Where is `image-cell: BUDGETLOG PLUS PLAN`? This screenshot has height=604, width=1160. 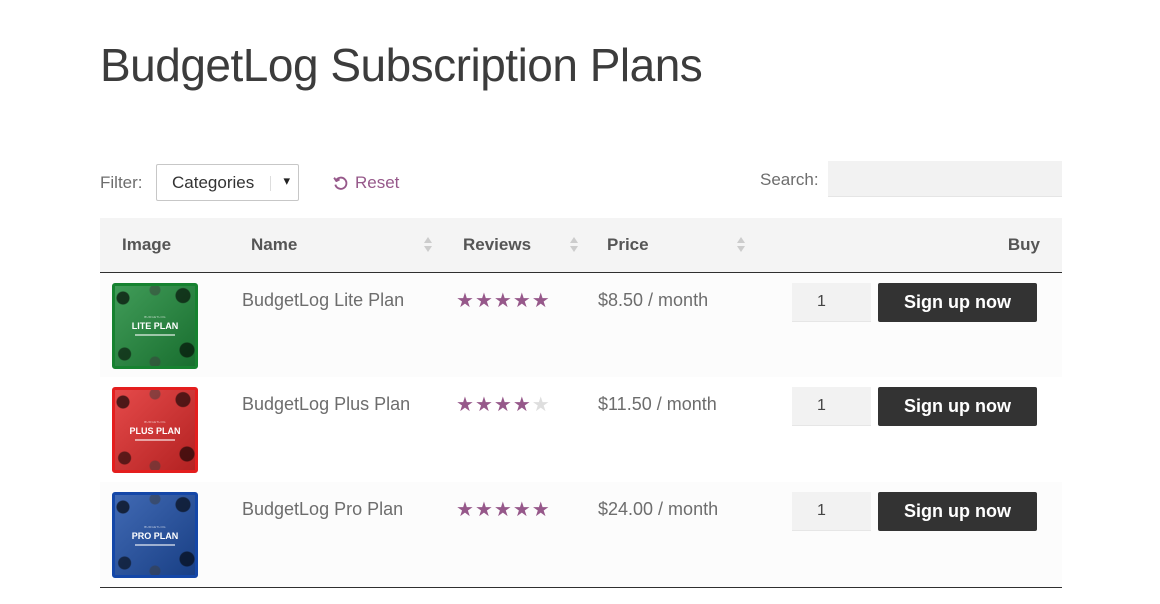 image-cell: BUDGETLOG PLUS PLAN is located at coordinates (163, 429).